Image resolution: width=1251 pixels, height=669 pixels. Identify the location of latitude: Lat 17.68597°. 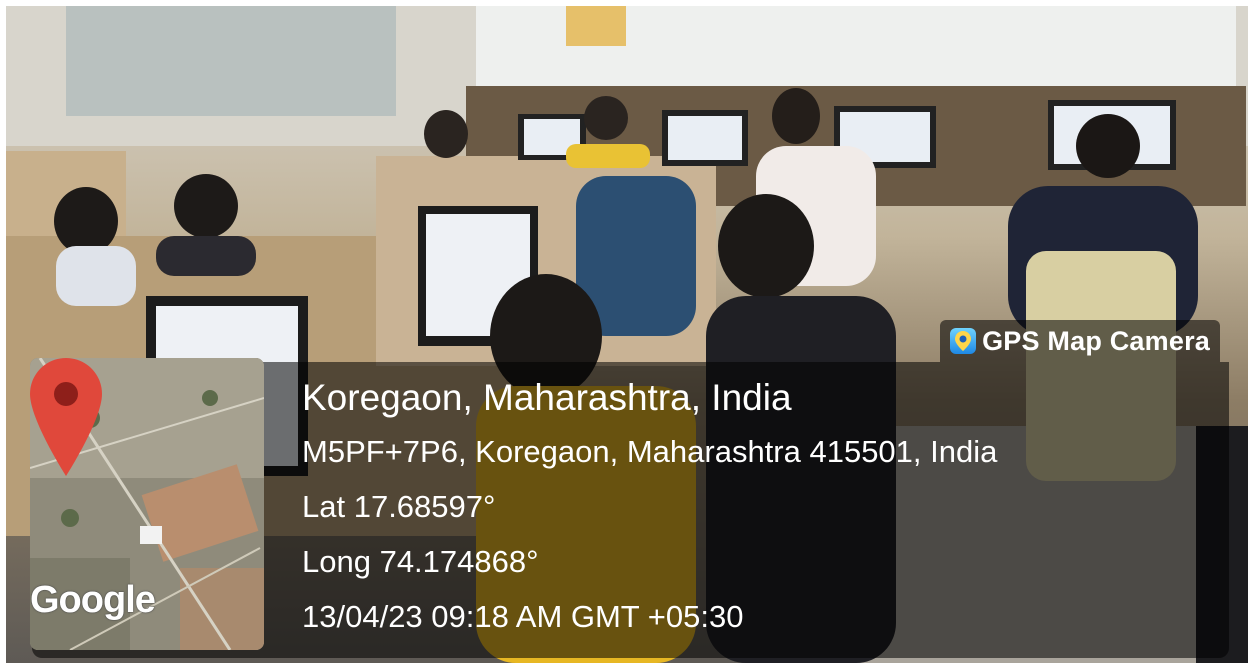
(399, 506).